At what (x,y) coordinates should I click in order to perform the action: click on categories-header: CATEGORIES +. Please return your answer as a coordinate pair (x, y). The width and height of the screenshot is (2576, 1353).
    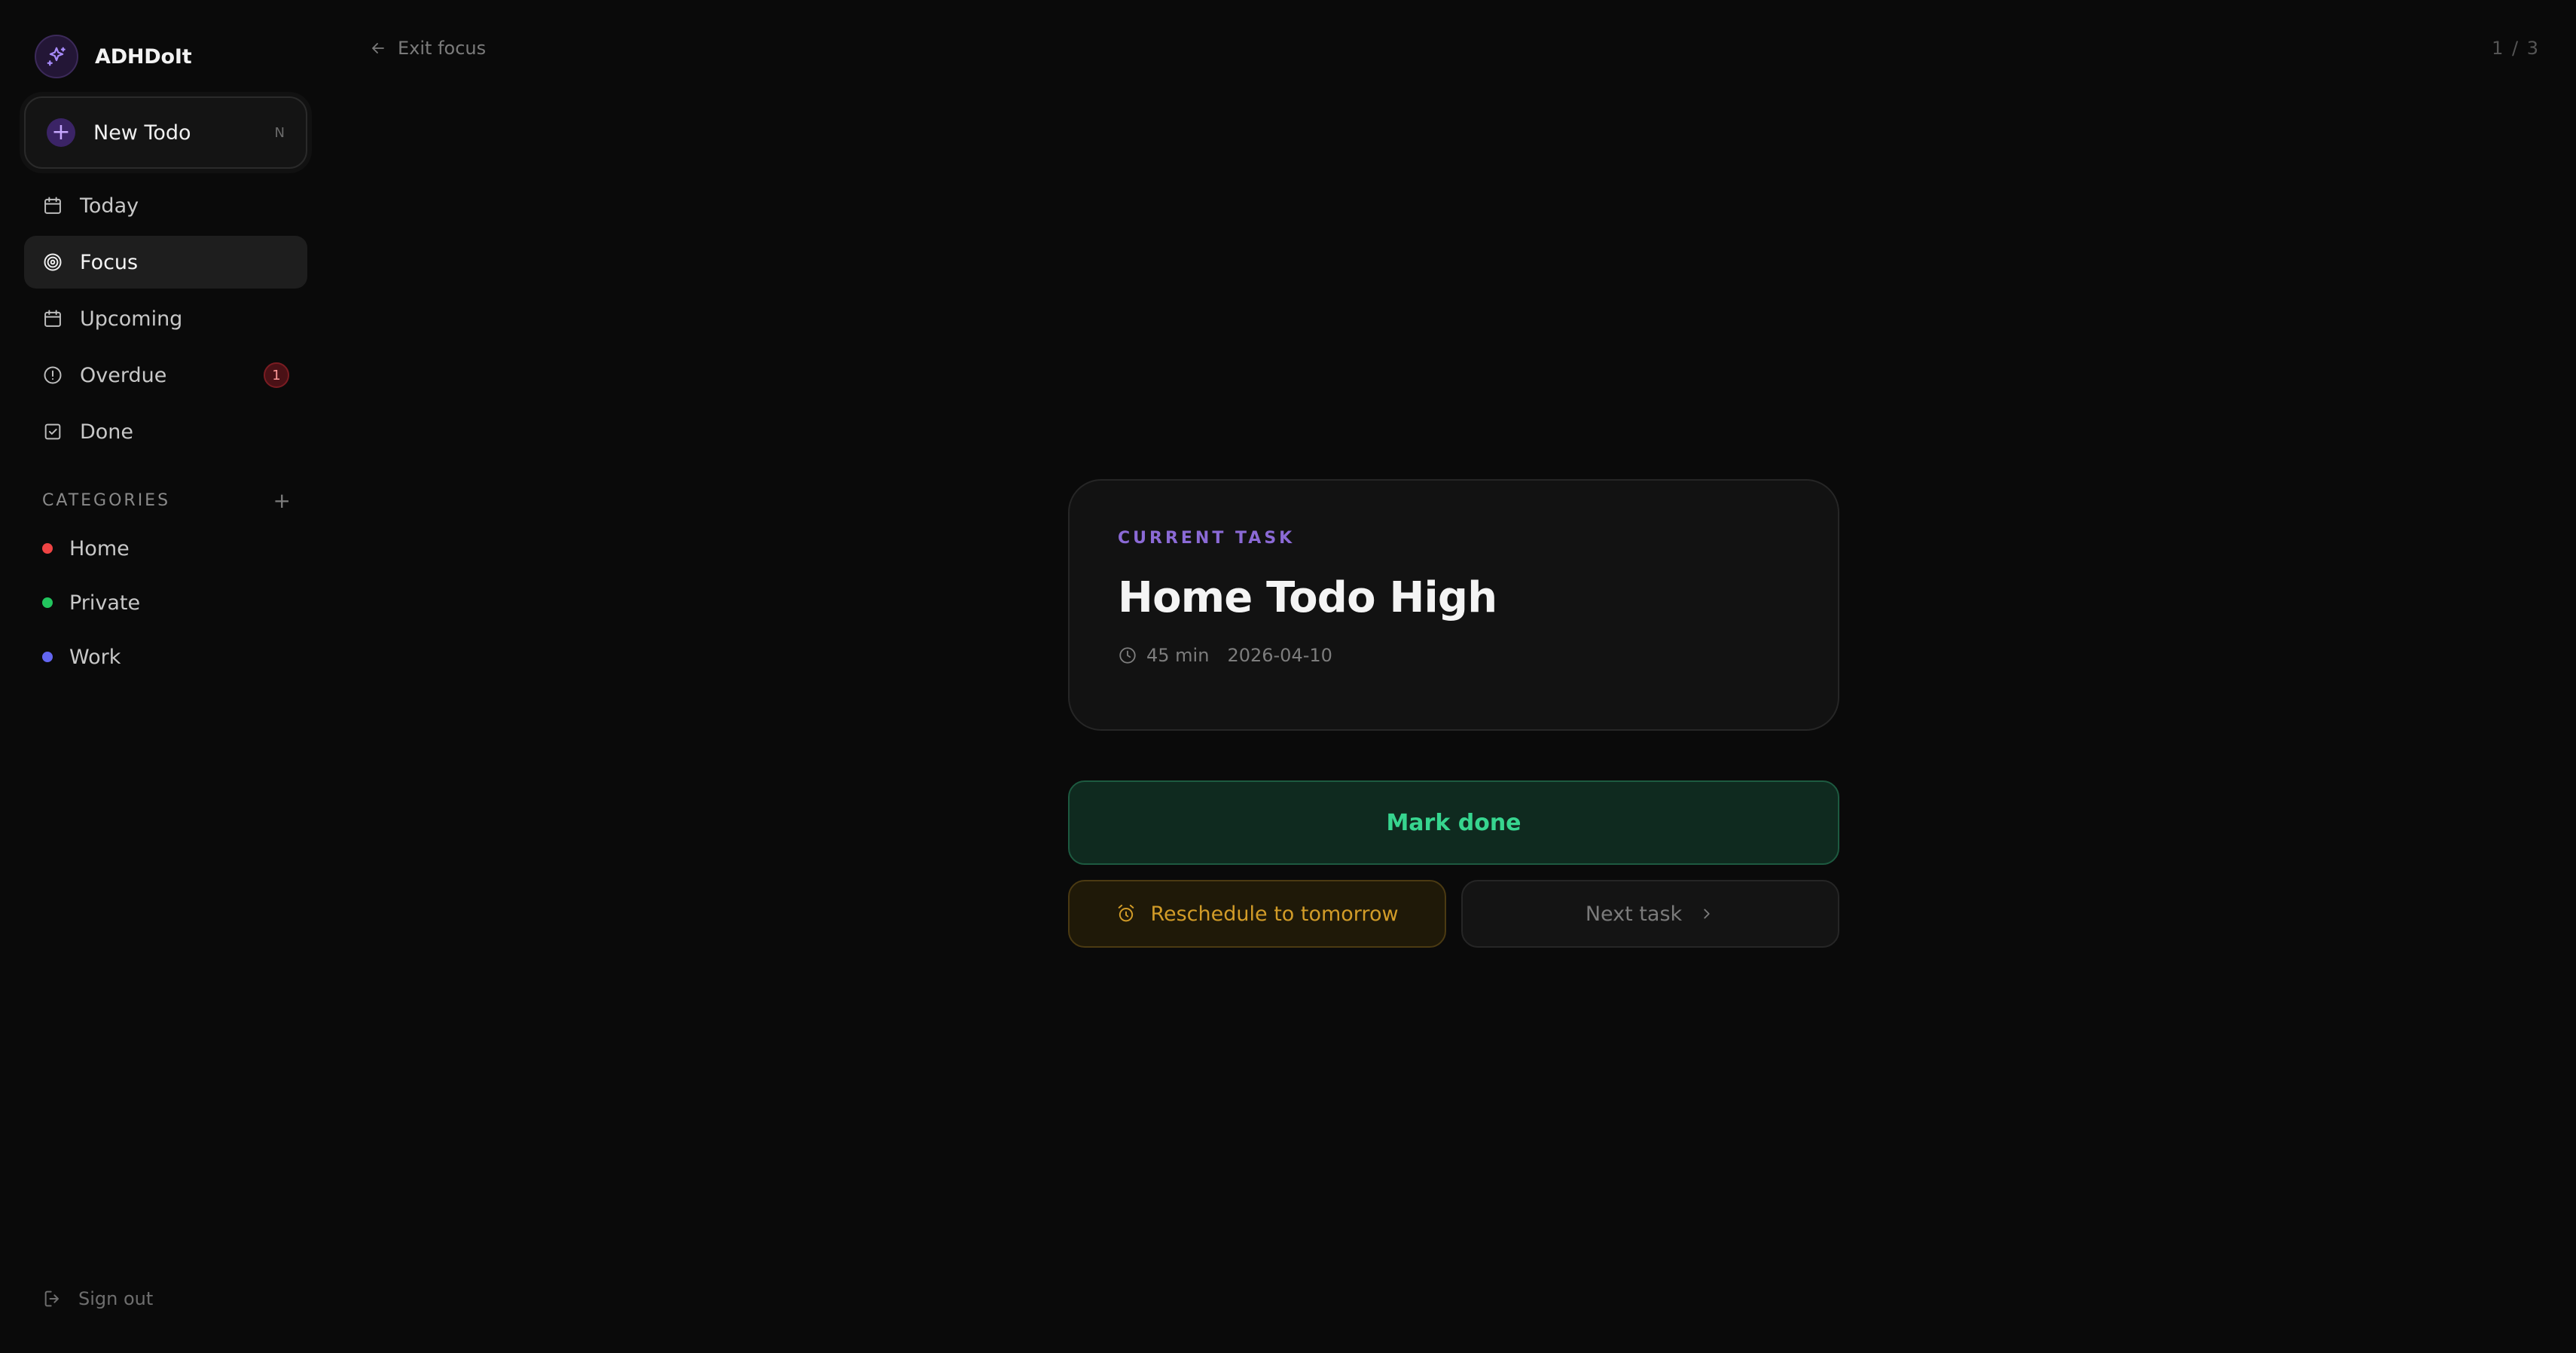
    Looking at the image, I should click on (167, 501).